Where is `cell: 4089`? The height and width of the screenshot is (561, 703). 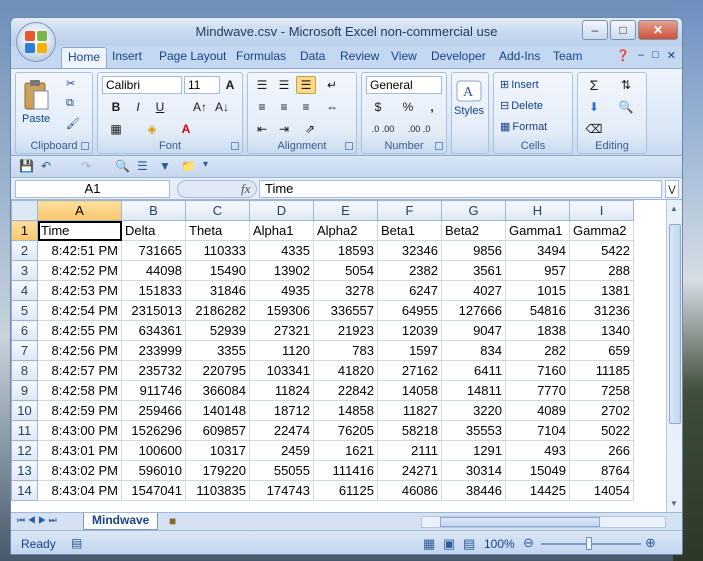
cell: 4089 is located at coordinates (537, 410).